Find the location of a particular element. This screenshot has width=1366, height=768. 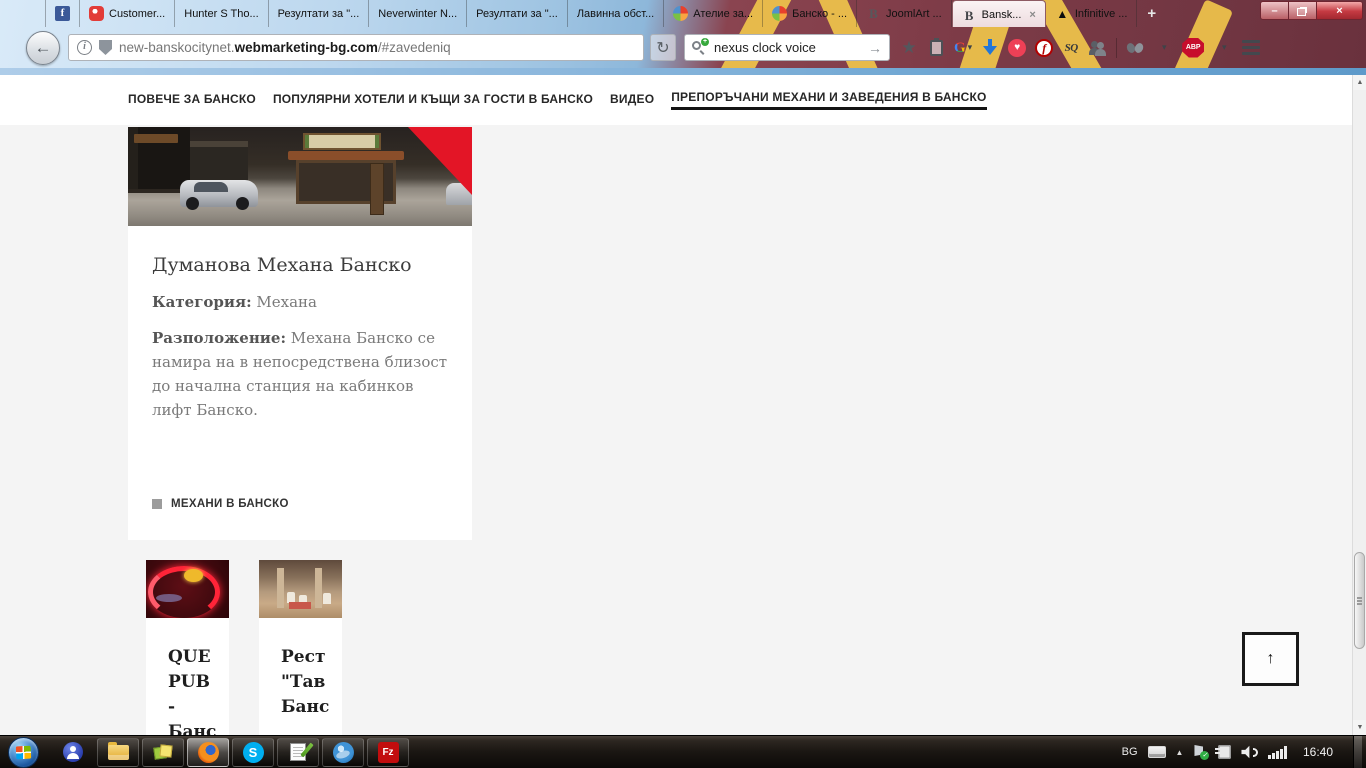

action-center-icon: ✓ is located at coordinates (1201, 752).